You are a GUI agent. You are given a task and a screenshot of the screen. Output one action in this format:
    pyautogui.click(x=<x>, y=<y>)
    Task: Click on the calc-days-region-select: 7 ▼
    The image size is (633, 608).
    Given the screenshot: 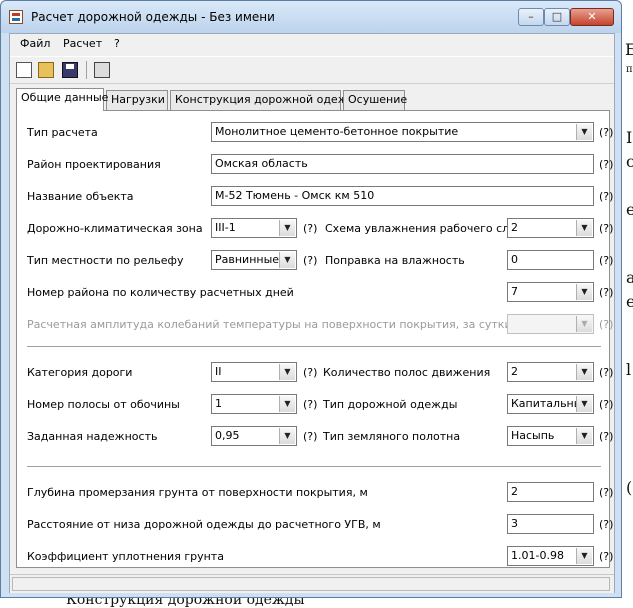 What is the action you would take?
    pyautogui.click(x=550, y=292)
    